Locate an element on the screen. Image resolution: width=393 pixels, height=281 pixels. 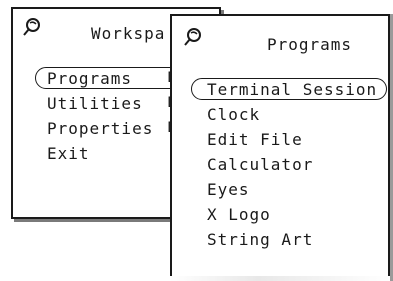
menu-item-string-art: String Art is located at coordinates (280, 239).